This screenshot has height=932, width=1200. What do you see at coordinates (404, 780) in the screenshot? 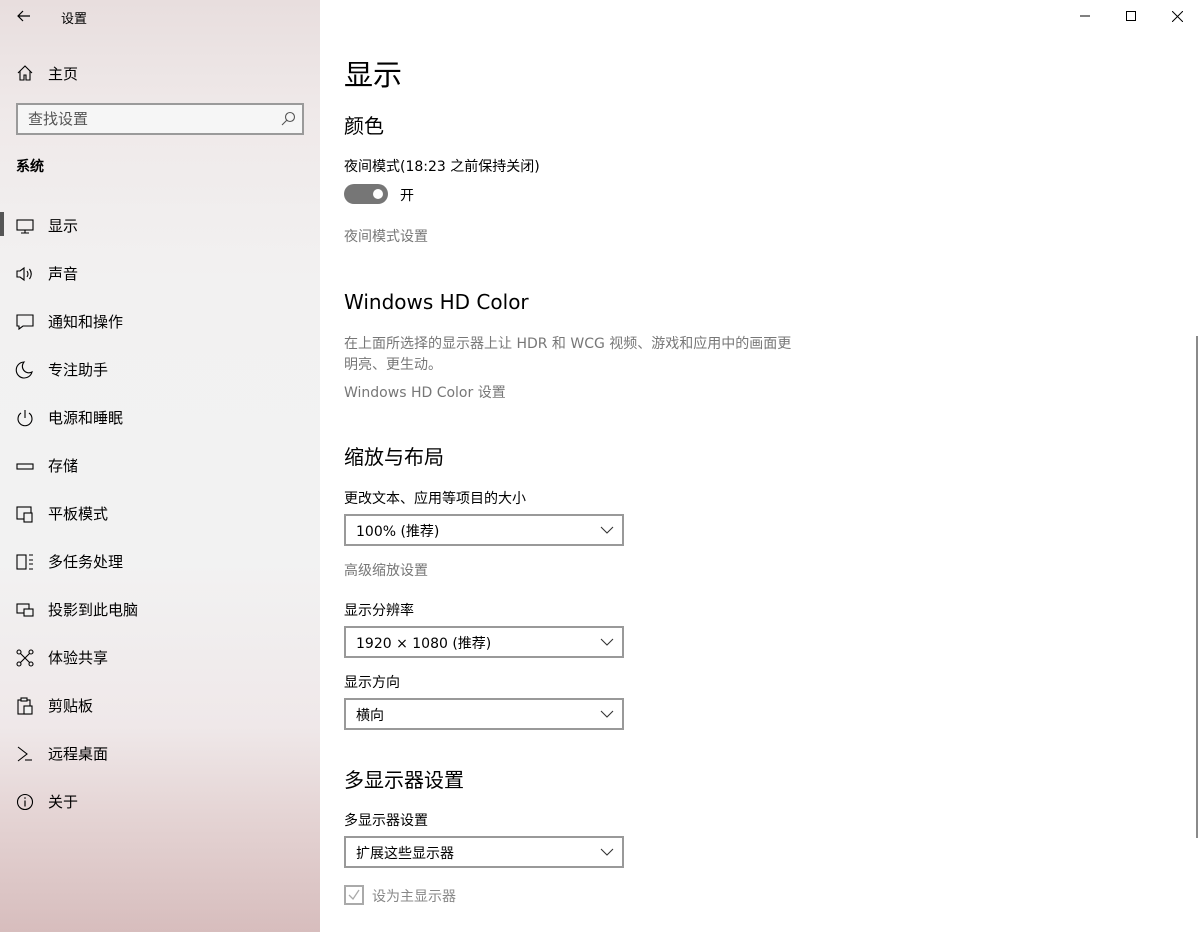
I see `multi-display-heading: 多显示器设置` at bounding box center [404, 780].